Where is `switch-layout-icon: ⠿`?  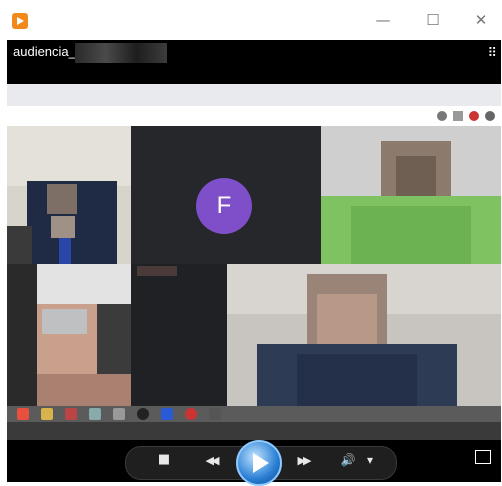 switch-layout-icon: ⠿ is located at coordinates (492, 53).